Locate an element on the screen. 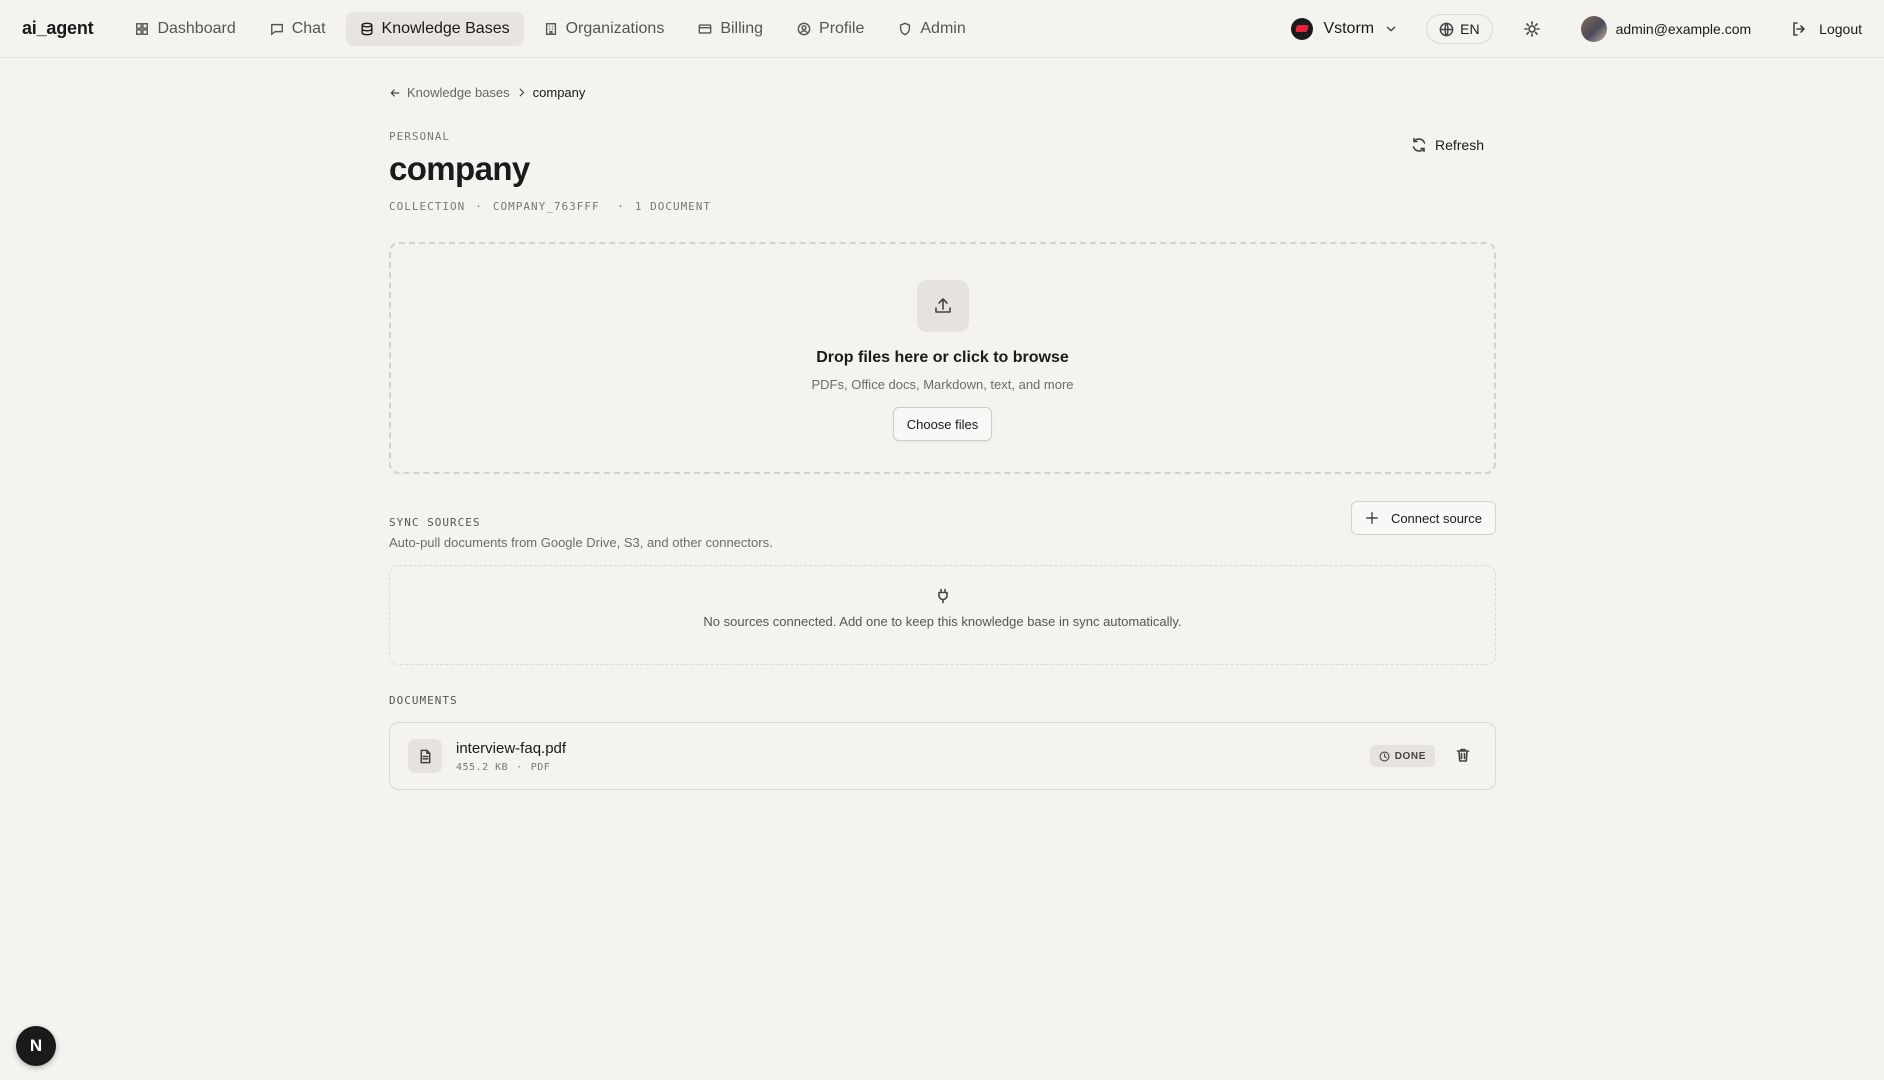 This screenshot has width=1884, height=1080. connect-source-label: Connect source is located at coordinates (1436, 518).